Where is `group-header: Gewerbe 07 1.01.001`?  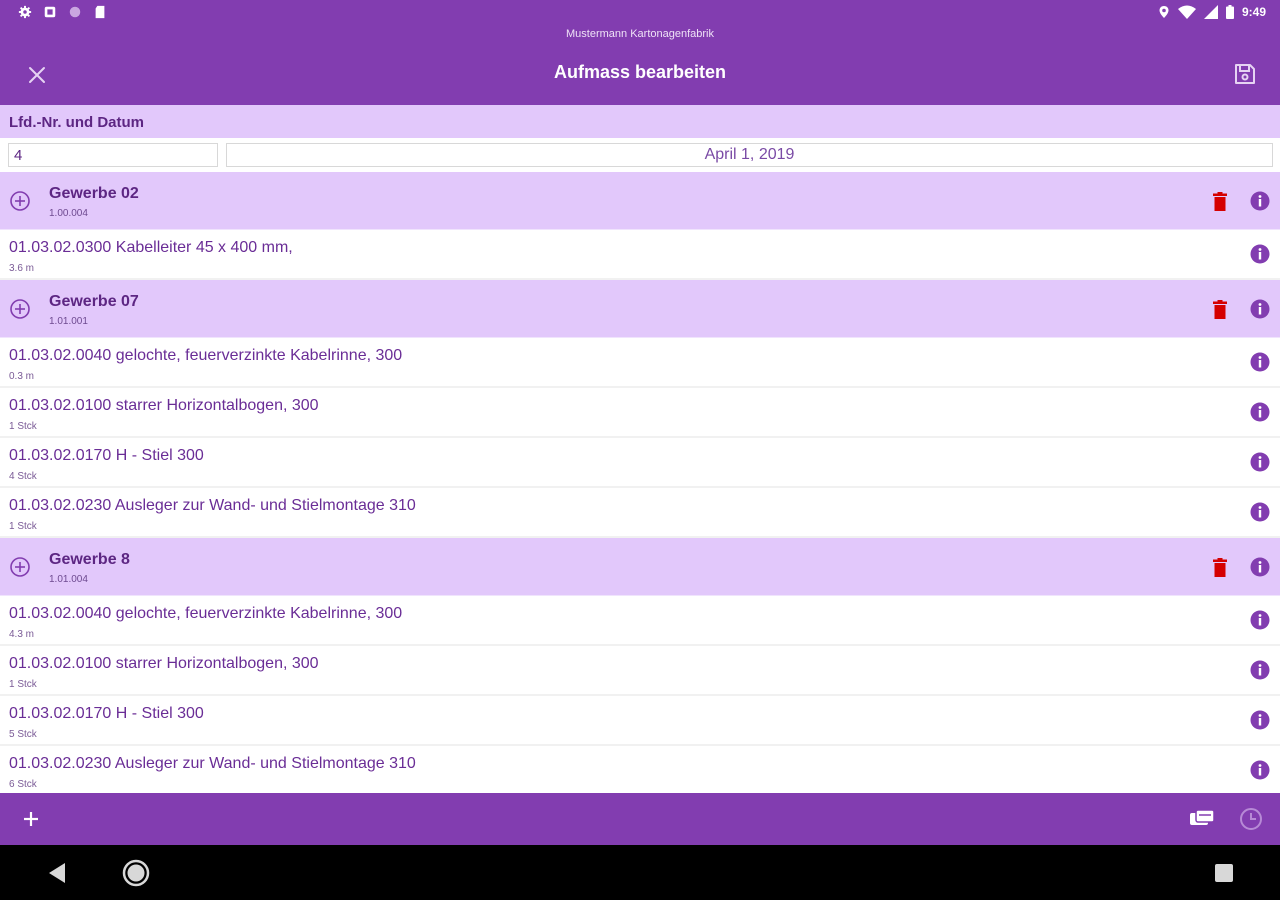 group-header: Gewerbe 07 1.01.001 is located at coordinates (640, 309).